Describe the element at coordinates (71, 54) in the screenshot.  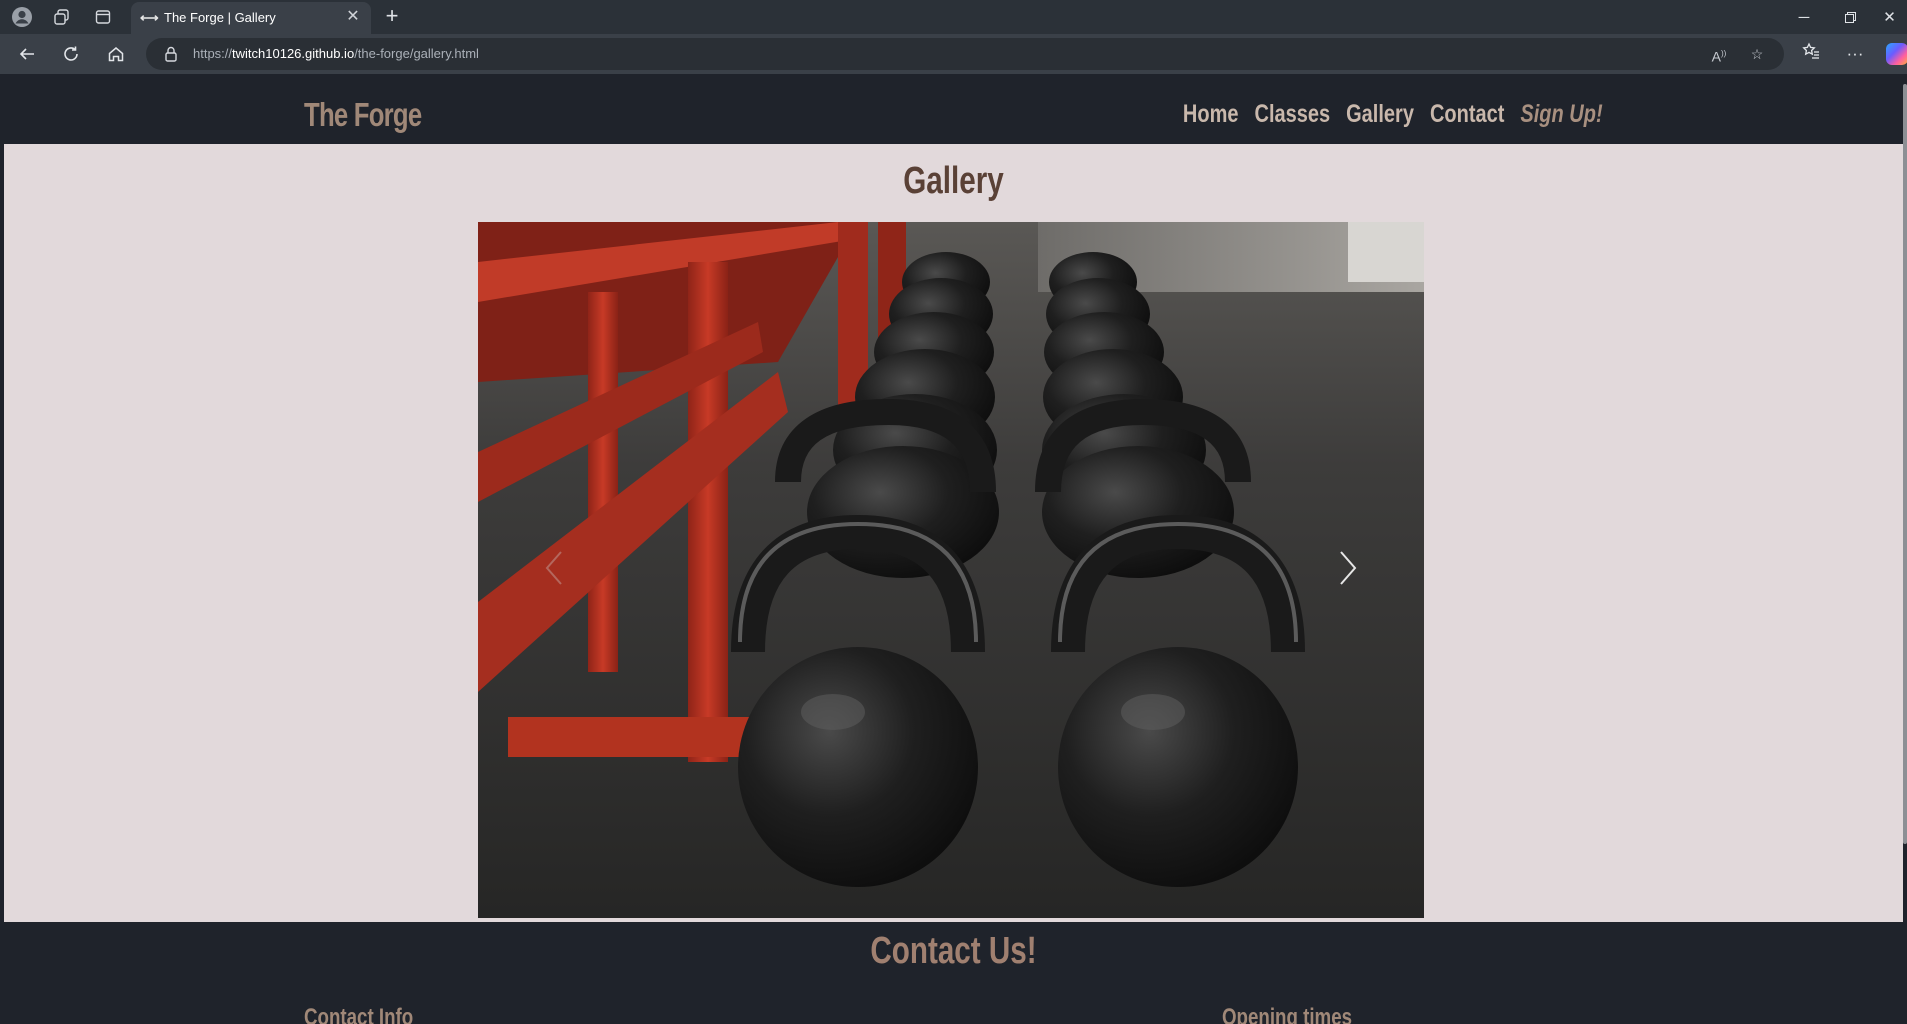
I see `reload-icon` at that location.